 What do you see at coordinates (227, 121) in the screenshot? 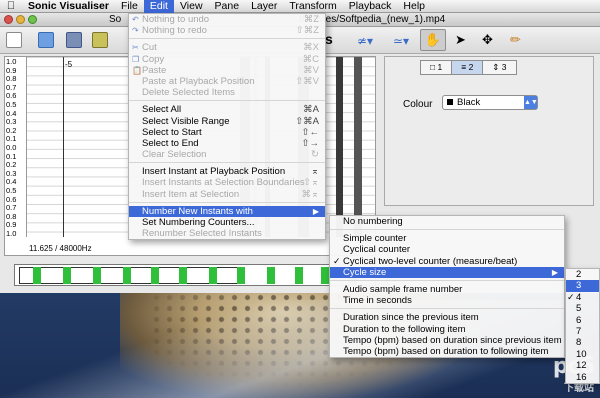
I see `edit-menu-item-select-visible-range: Select Visible Range ⇧⌘A` at bounding box center [227, 121].